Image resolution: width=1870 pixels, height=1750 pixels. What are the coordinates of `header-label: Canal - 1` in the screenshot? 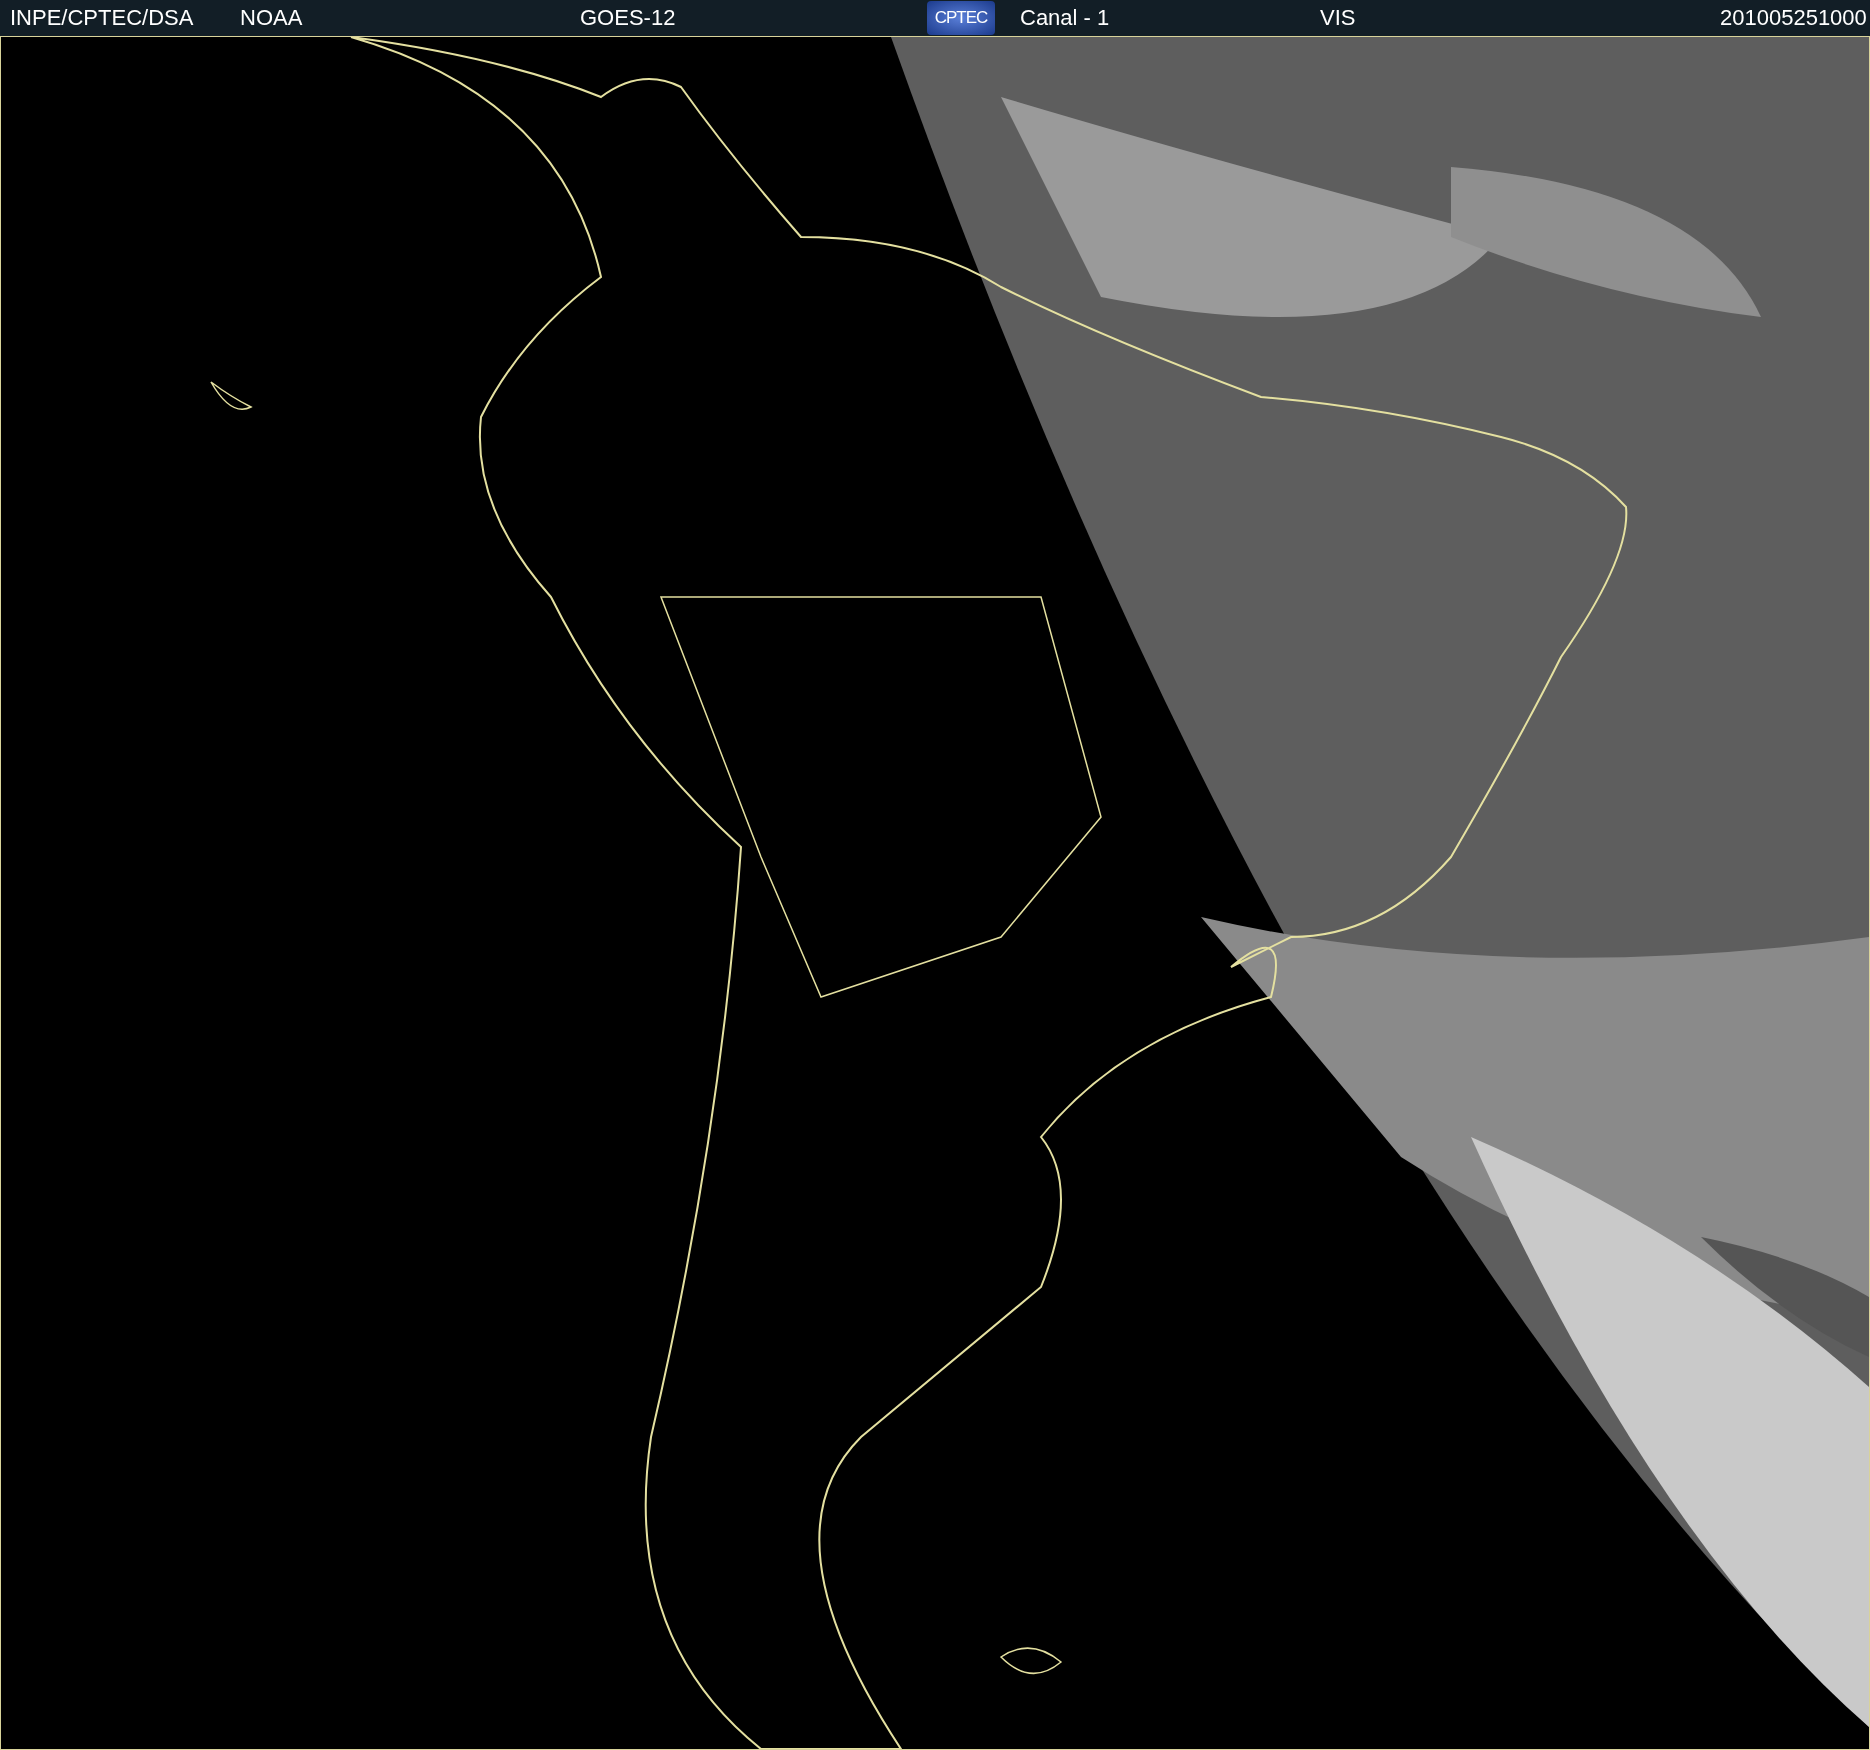 It's located at (1065, 18).